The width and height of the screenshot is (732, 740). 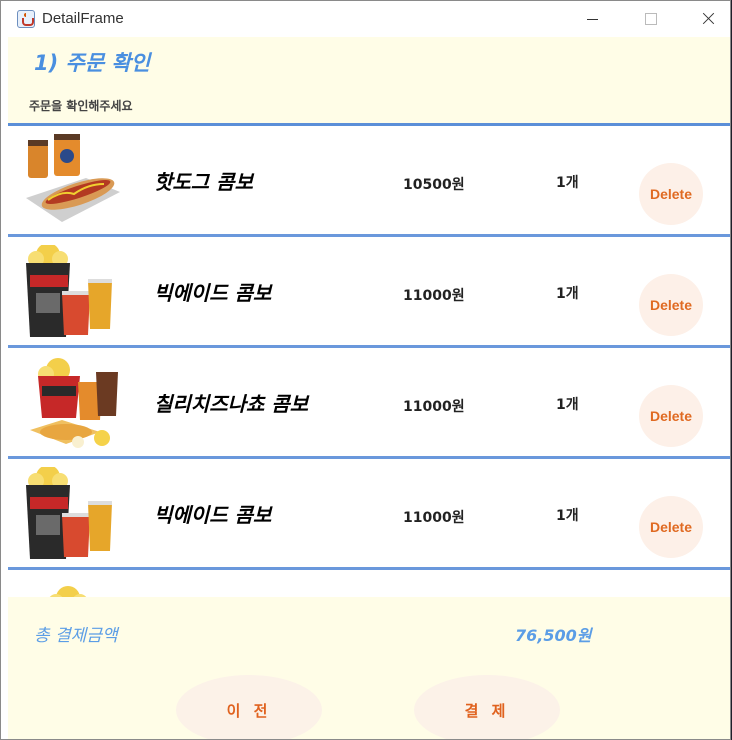 What do you see at coordinates (68, 591) in the screenshot?
I see `popcorn-image` at bounding box center [68, 591].